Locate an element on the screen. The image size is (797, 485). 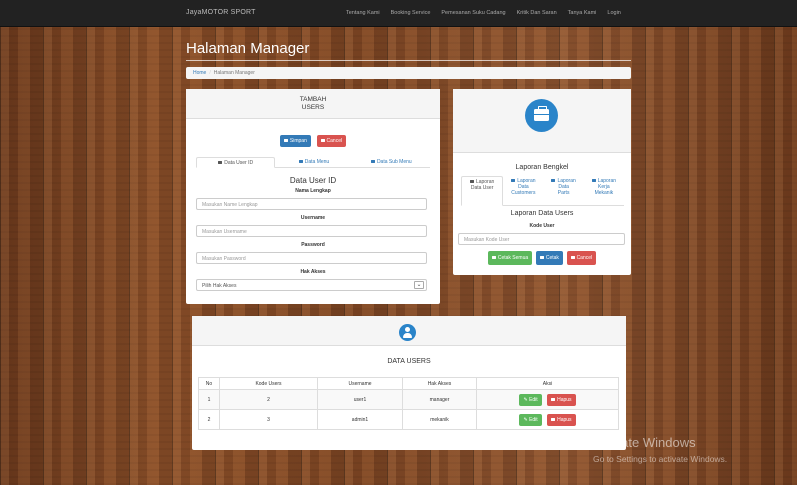
tab-report-user-line2: Data User is located at coordinates (482, 188).